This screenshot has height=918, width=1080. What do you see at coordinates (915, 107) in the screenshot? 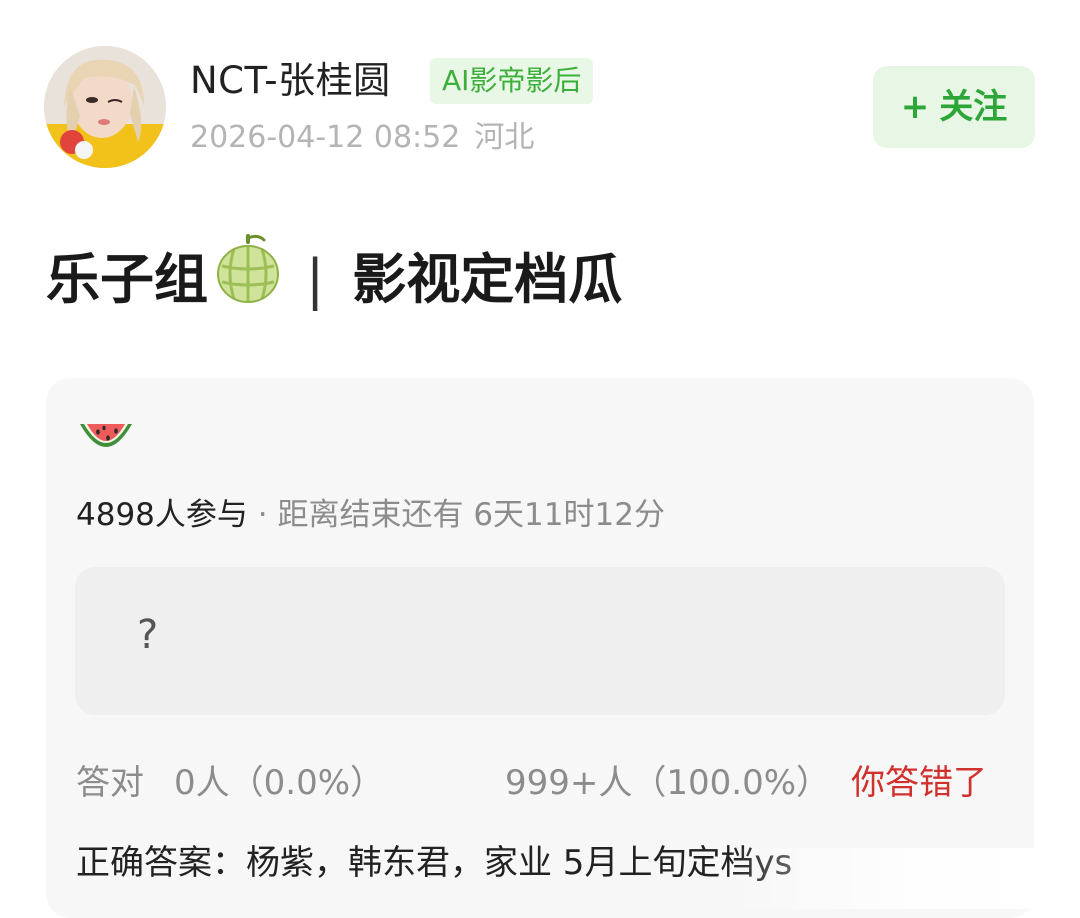
I see `plus-icon: +` at bounding box center [915, 107].